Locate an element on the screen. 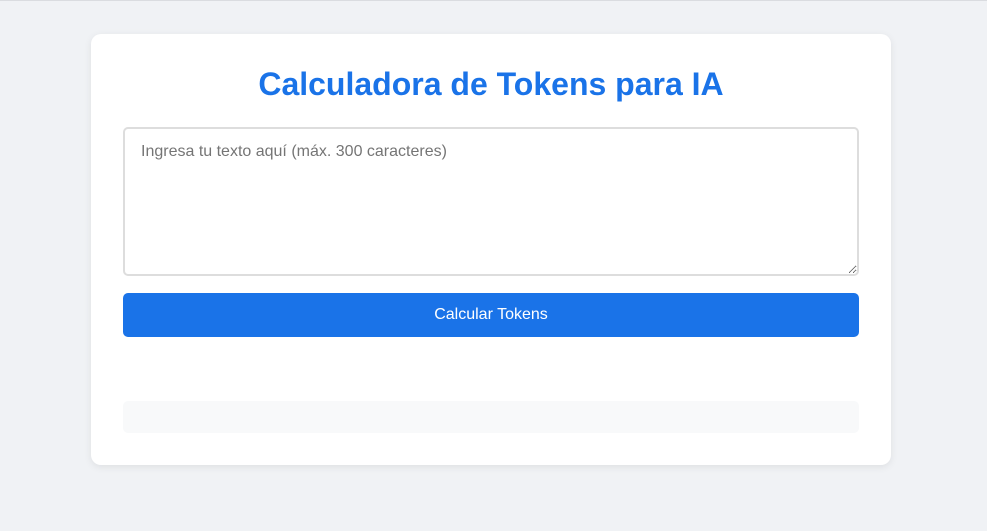  top-divider is located at coordinates (493, 0).